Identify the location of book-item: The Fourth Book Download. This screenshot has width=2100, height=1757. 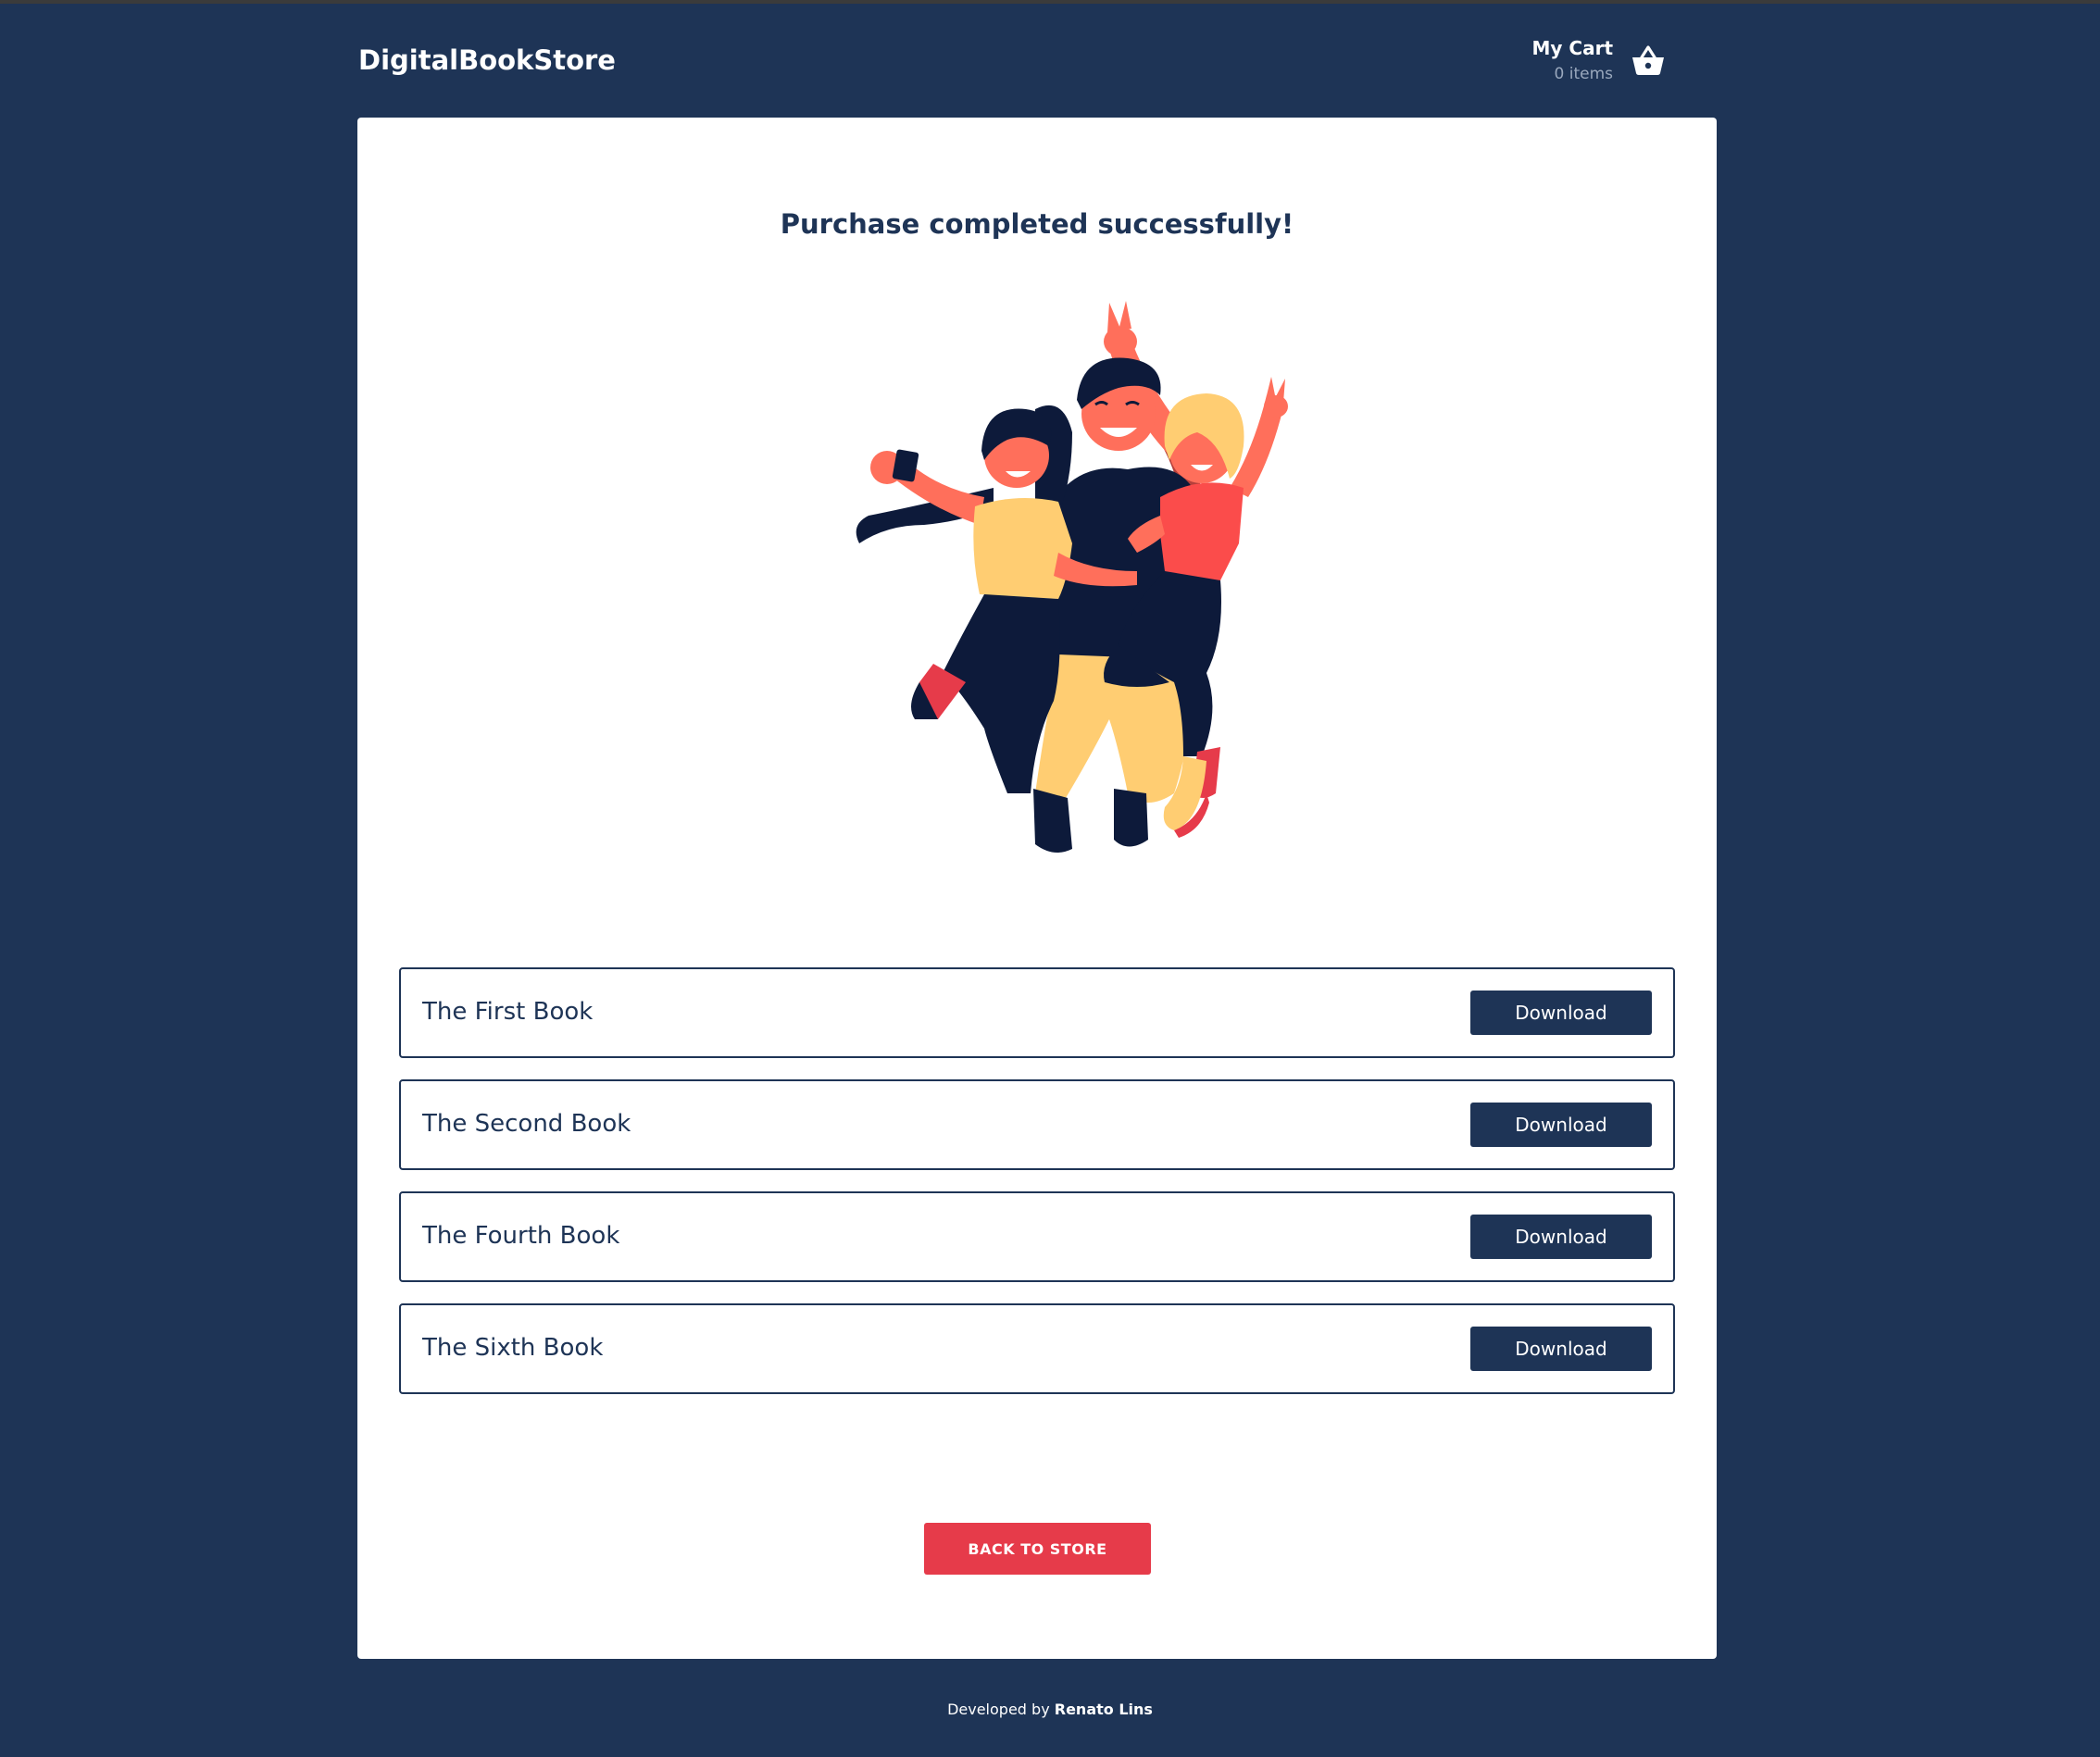
(1037, 1237).